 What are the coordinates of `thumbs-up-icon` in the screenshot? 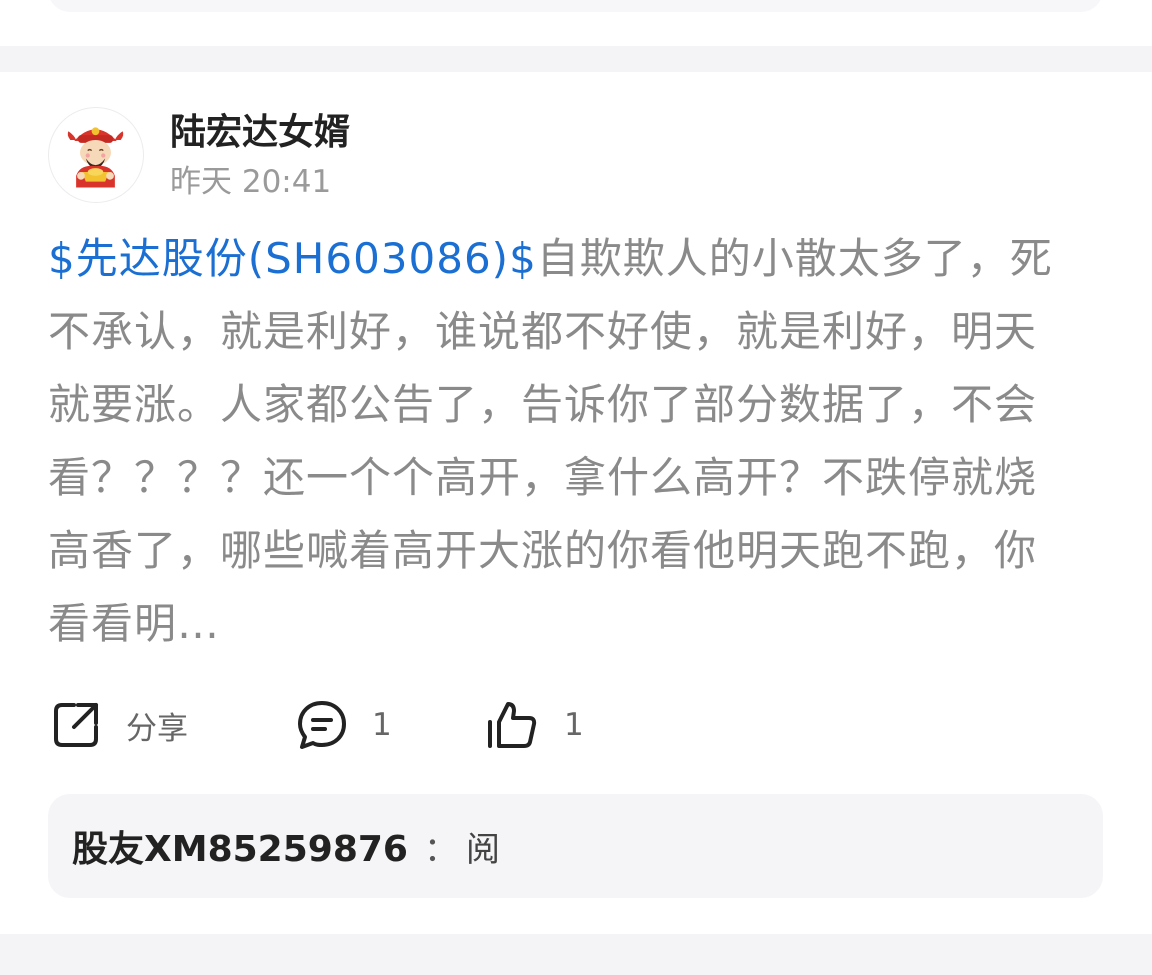 It's located at (512, 725).